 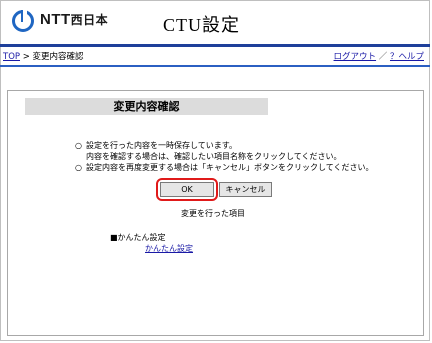 I want to click on logo-text: NTT西日本, so click(x=74, y=19).